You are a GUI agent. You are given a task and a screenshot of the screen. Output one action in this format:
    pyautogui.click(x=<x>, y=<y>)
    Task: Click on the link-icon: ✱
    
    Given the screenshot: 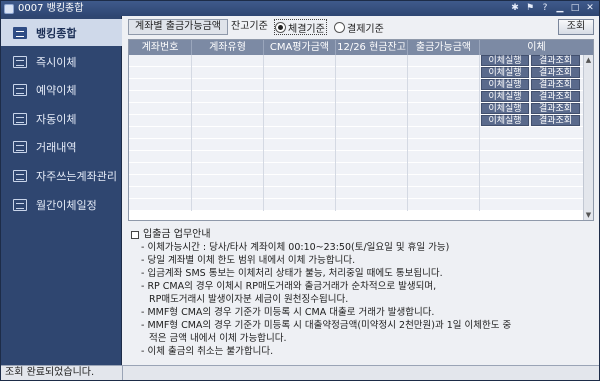 What is the action you would take?
    pyautogui.click(x=515, y=8)
    